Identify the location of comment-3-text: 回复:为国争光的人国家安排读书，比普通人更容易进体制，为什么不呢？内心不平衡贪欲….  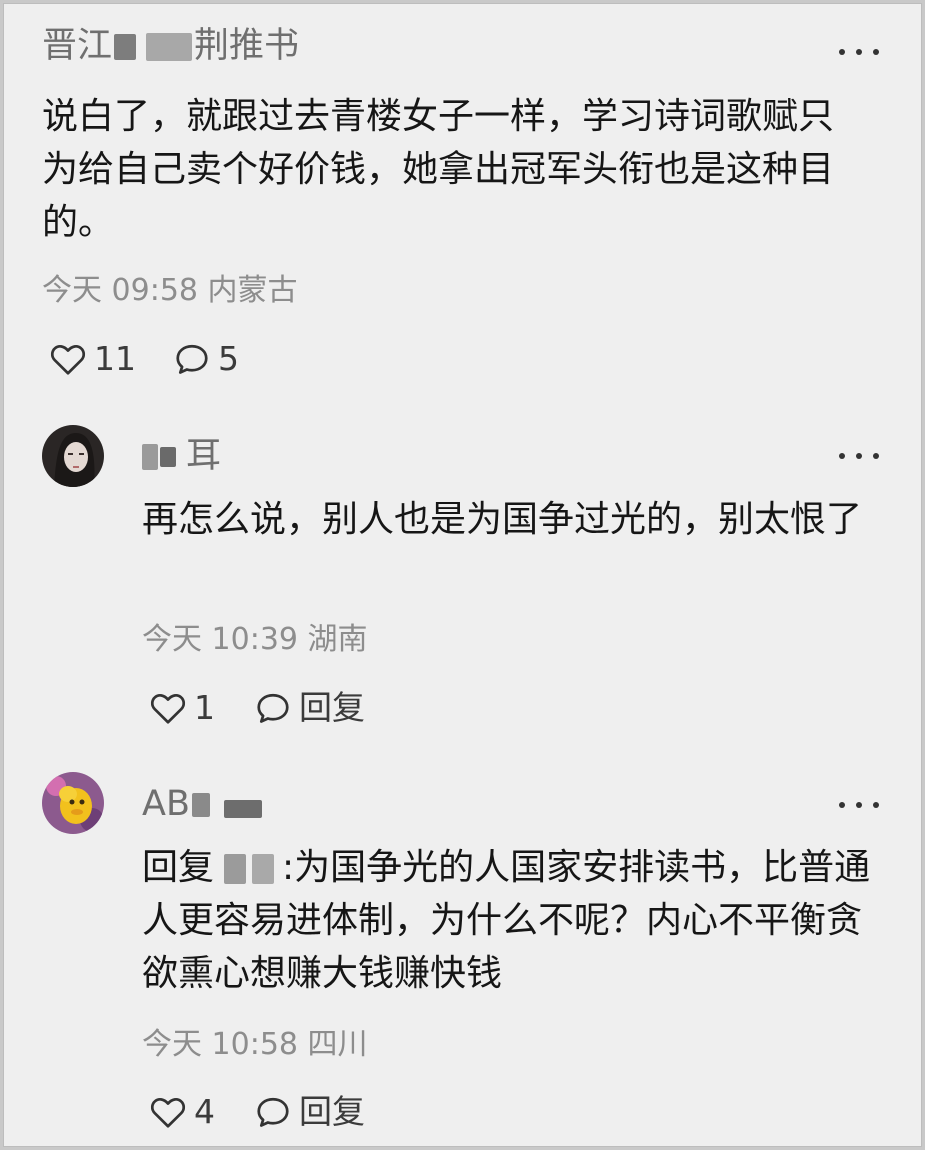
(517, 920).